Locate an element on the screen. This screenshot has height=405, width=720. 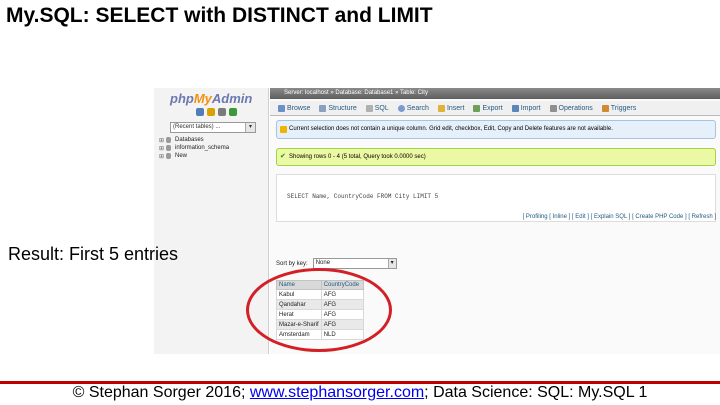
reload-icon is located at coordinates (233, 112).